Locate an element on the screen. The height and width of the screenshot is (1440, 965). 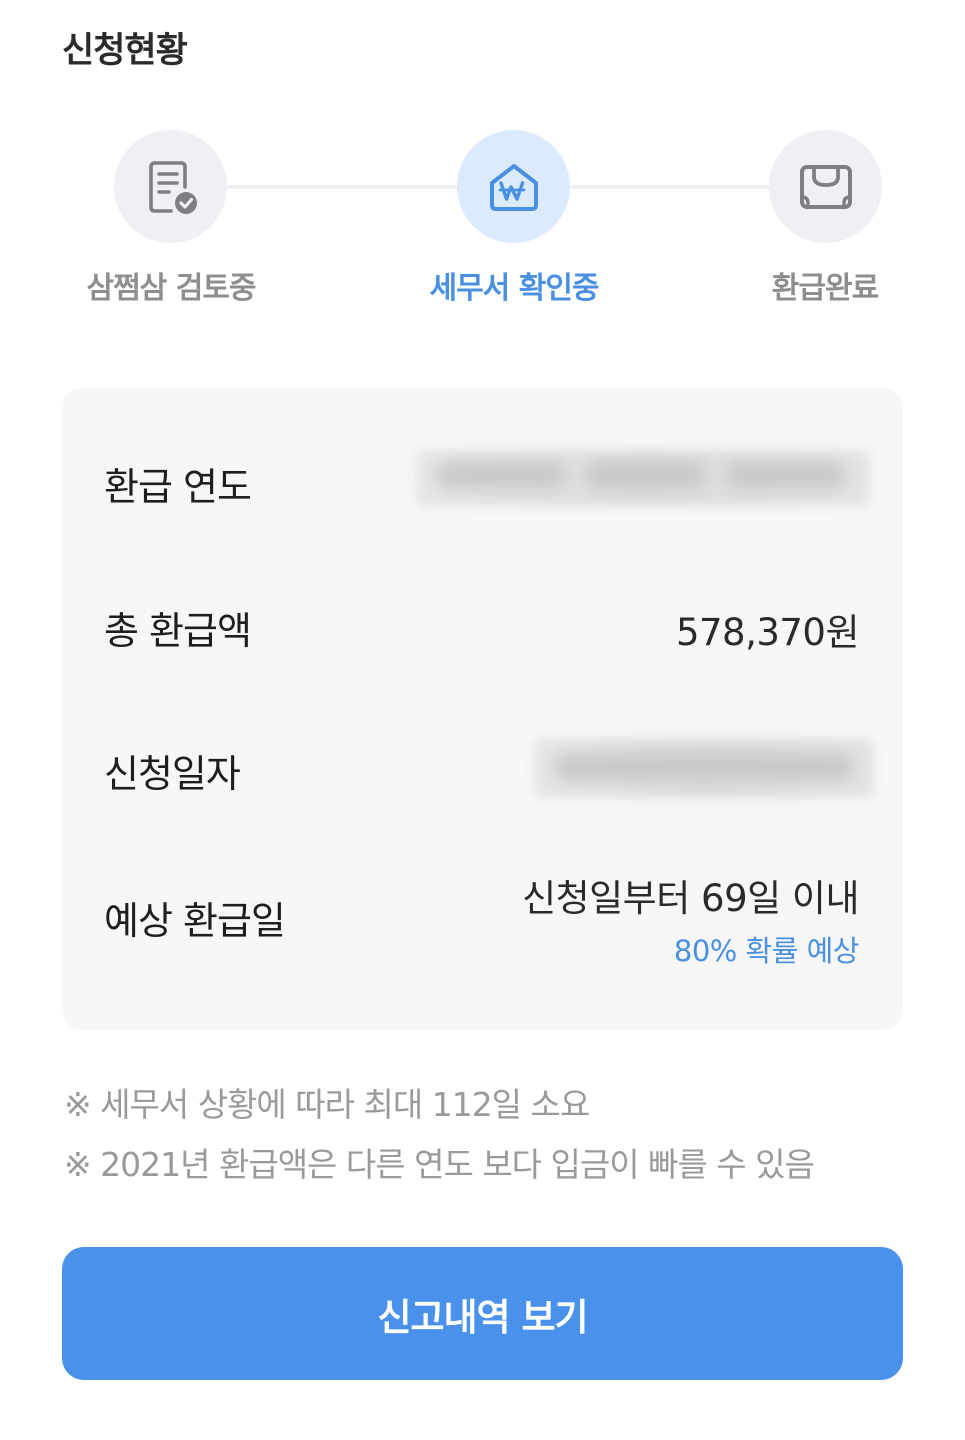
step-review is located at coordinates (170, 186).